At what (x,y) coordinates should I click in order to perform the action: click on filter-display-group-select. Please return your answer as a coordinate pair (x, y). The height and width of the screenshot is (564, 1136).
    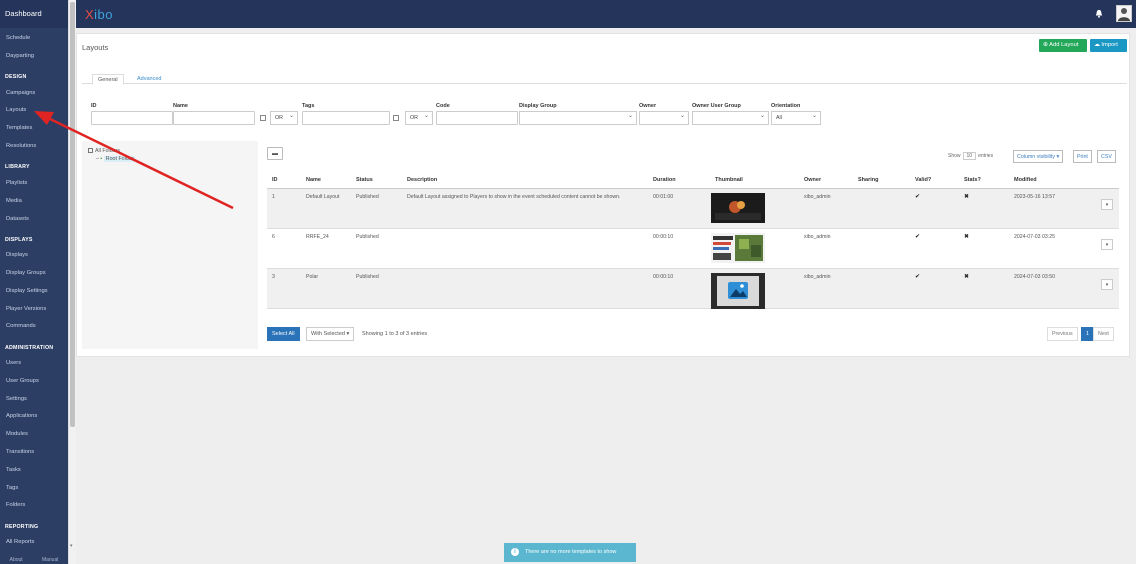
    Looking at the image, I should click on (578, 117).